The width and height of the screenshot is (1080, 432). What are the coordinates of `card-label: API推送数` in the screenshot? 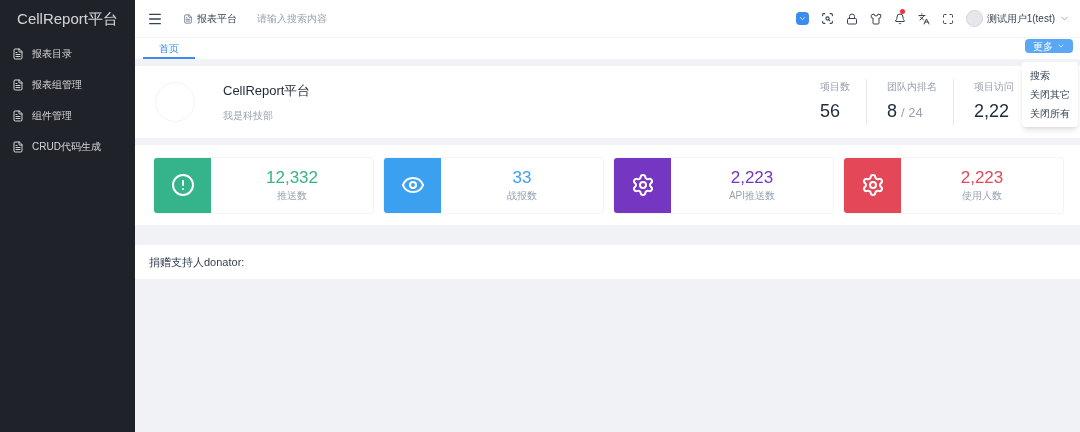 It's located at (752, 196).